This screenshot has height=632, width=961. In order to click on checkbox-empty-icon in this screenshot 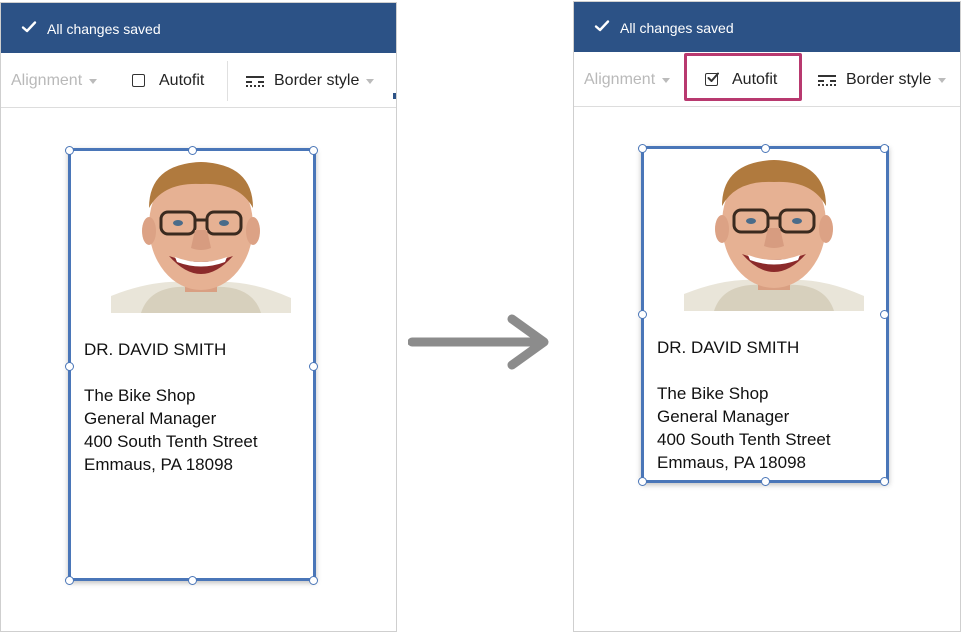, I will do `click(138, 80)`.